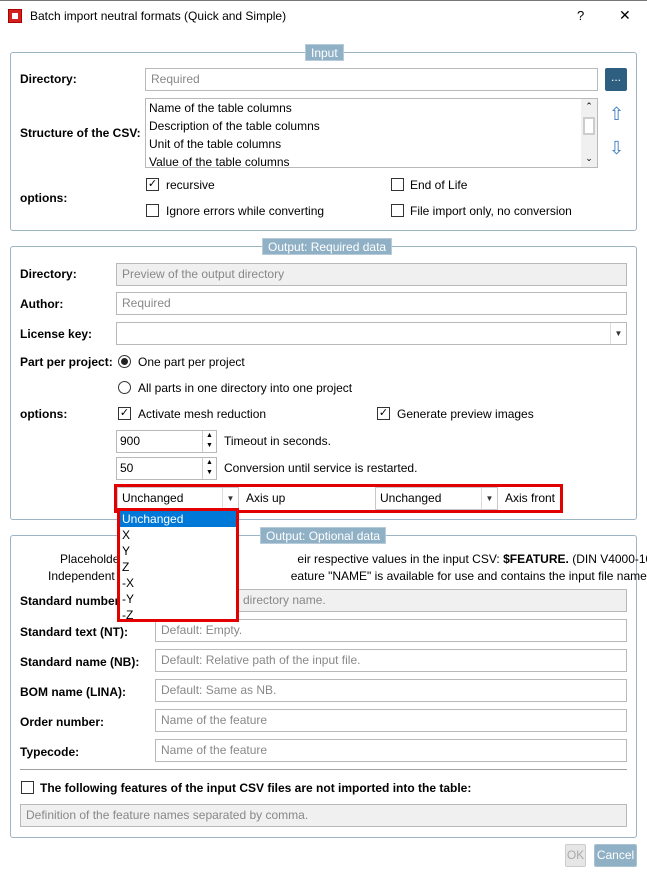 This screenshot has width=647, height=874. What do you see at coordinates (491, 211) in the screenshot?
I see `file-import-only-label: File import only, no conversion` at bounding box center [491, 211].